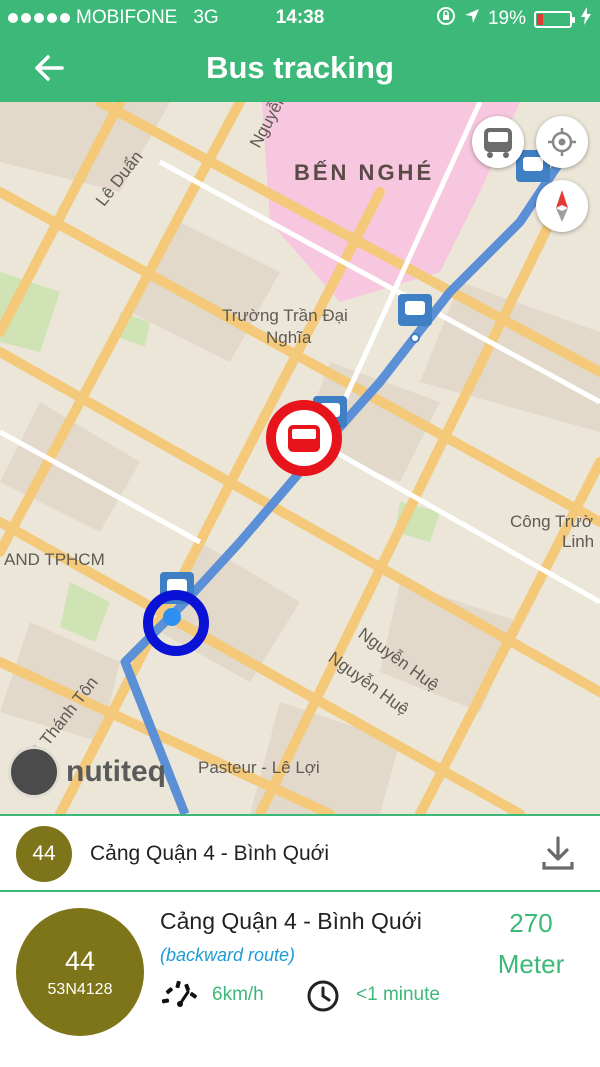 The image size is (600, 1067). Describe the element at coordinates (398, 994) in the screenshot. I see `bus-eta: <1 minute` at that location.